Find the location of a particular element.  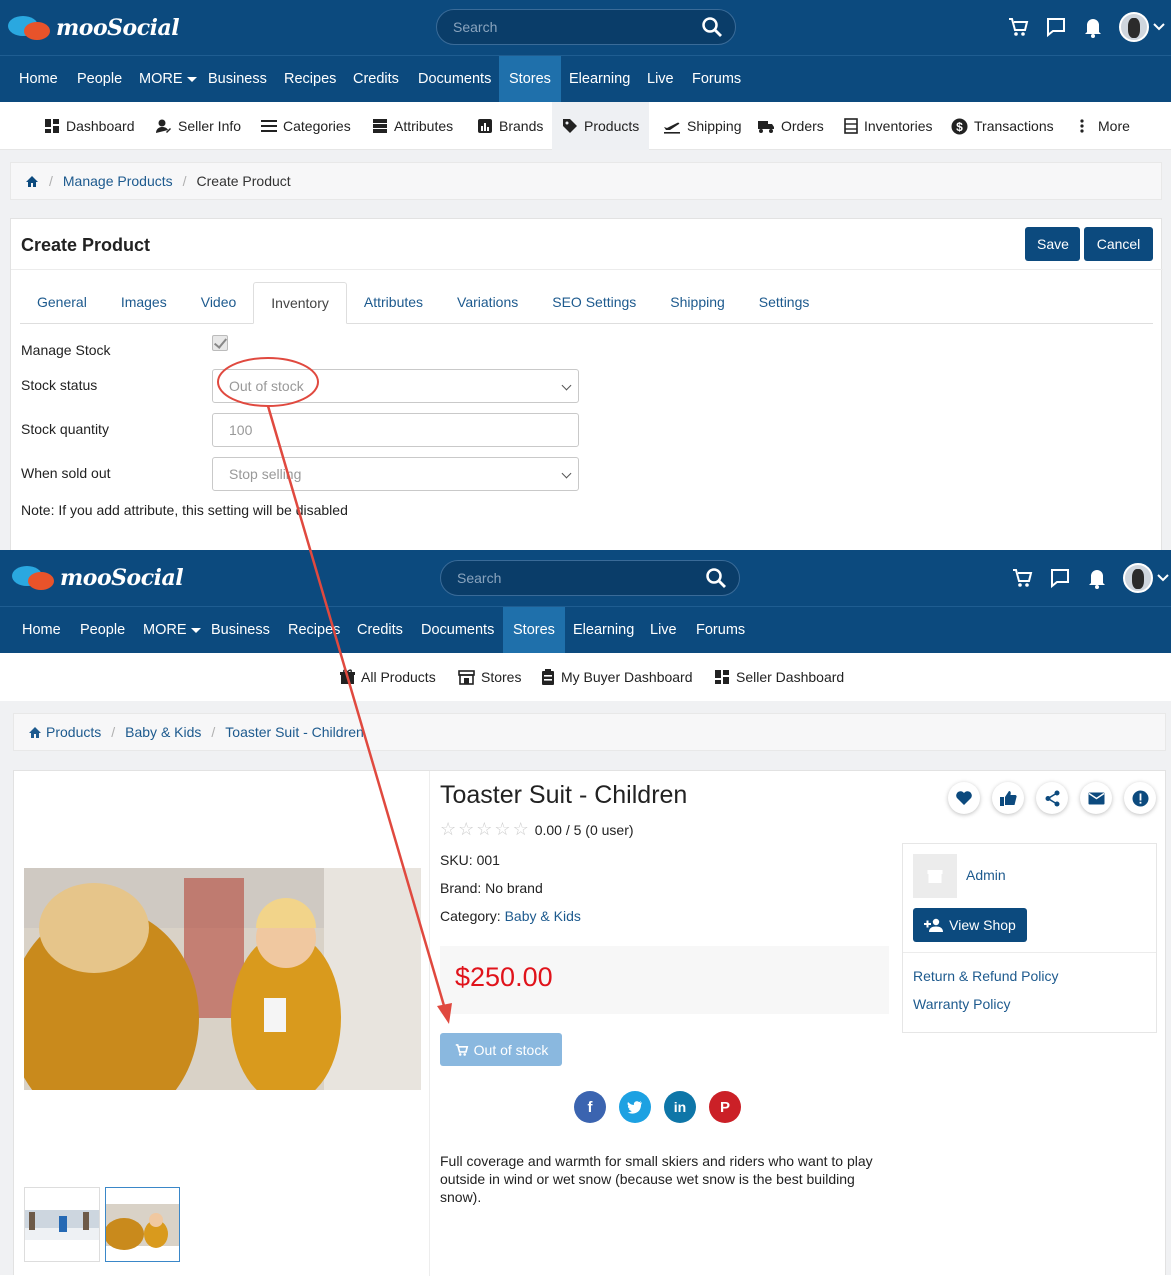

linkedin-icon: in is located at coordinates (680, 1107).